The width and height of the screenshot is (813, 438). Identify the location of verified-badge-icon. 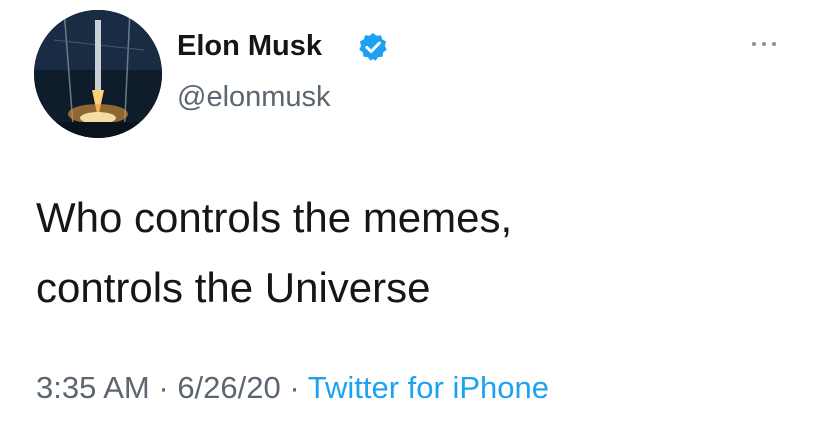
(373, 47).